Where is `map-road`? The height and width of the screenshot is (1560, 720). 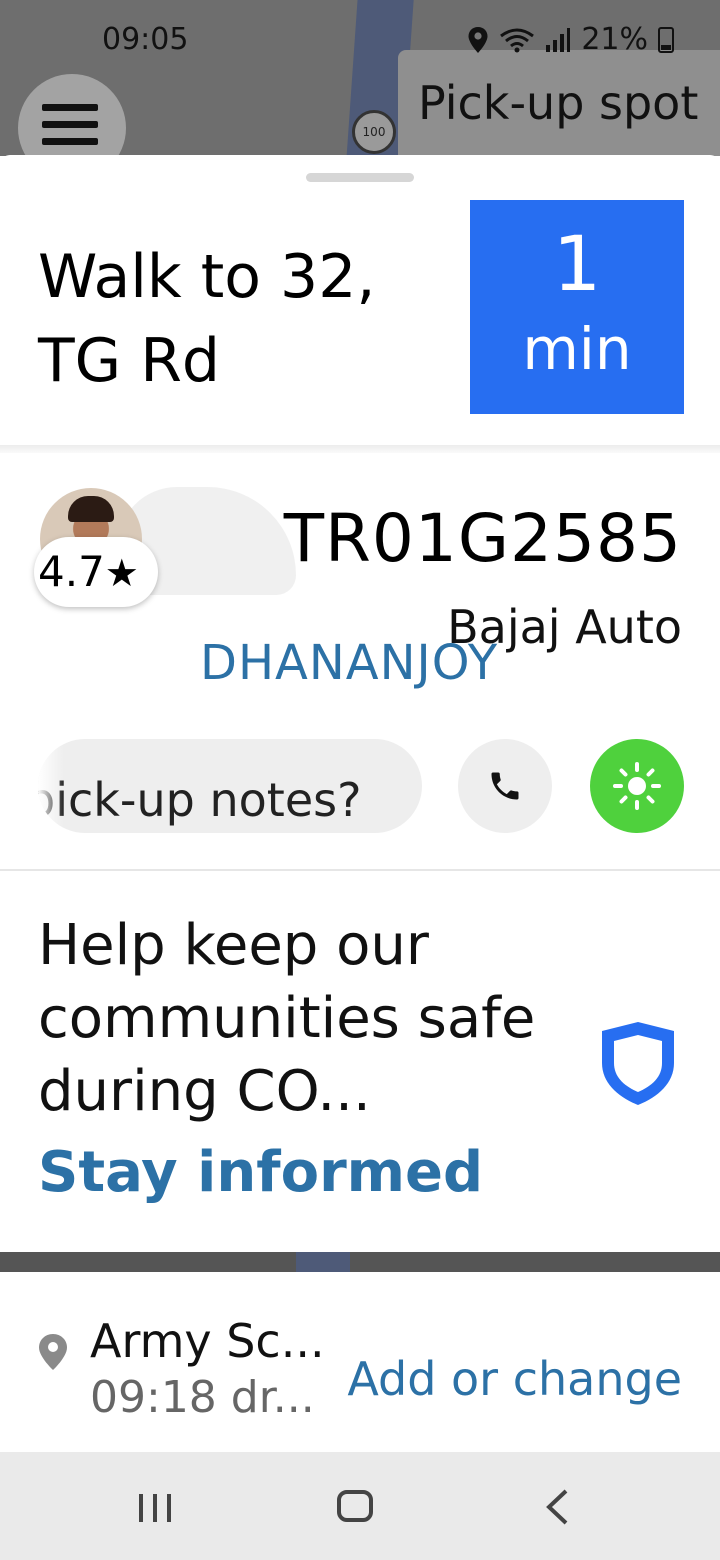 map-road is located at coordinates (323, 1262).